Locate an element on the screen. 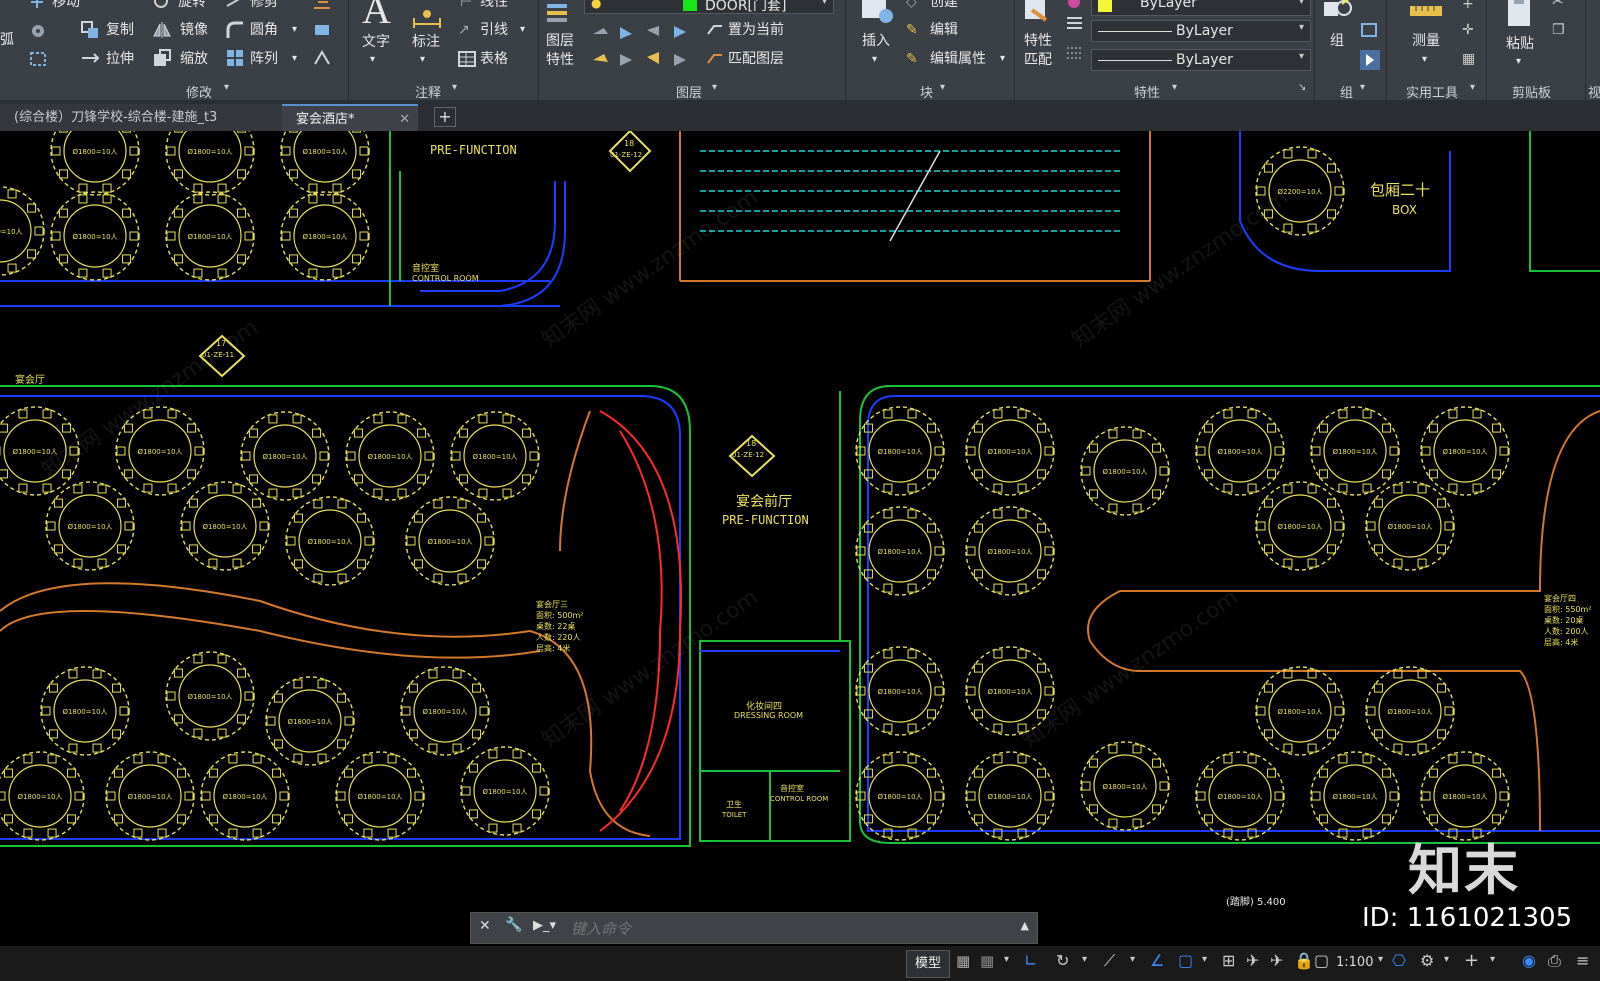 This screenshot has height=981, width=1600. isodraft-dropdown-icon: ▾ is located at coordinates (1132, 959).